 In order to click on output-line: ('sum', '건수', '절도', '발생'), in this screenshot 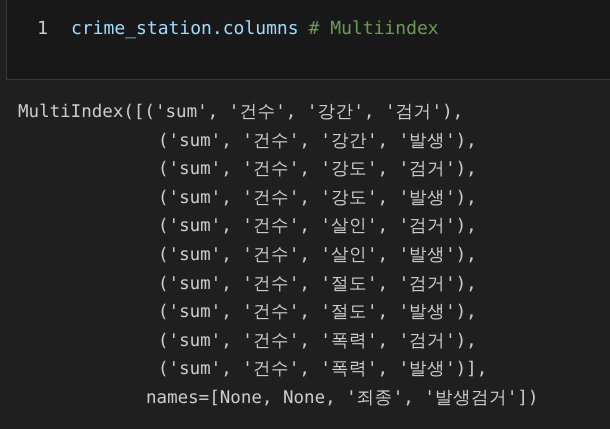, I will do `click(317, 312)`.